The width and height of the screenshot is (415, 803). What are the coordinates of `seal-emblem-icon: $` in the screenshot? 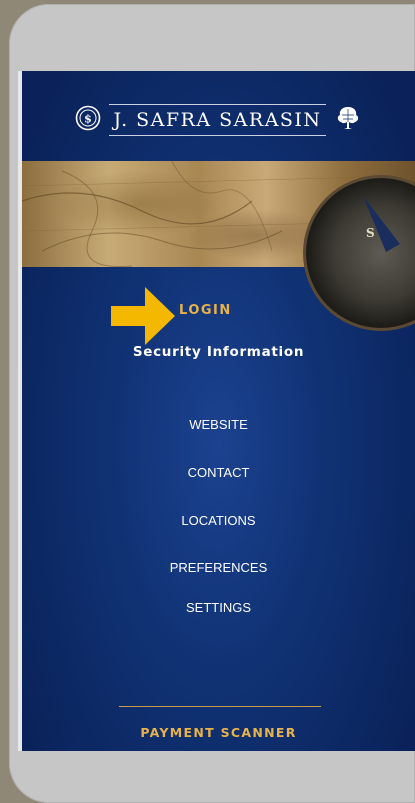 It's located at (88, 120).